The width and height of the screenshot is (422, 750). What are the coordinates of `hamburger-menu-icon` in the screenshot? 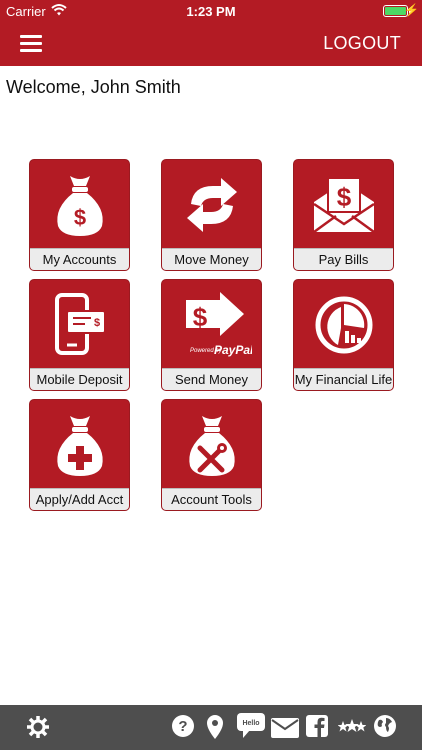 It's located at (31, 44).